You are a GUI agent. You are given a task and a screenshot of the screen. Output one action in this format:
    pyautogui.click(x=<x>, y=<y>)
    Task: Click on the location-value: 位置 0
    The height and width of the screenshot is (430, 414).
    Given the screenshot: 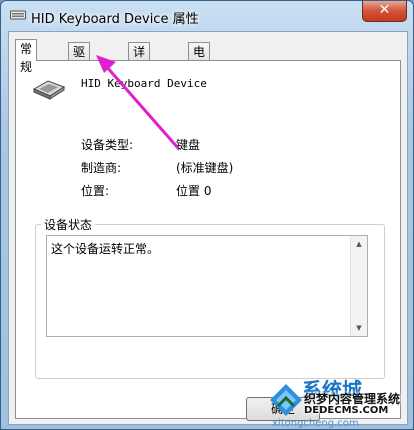 What is the action you would take?
    pyautogui.click(x=194, y=191)
    